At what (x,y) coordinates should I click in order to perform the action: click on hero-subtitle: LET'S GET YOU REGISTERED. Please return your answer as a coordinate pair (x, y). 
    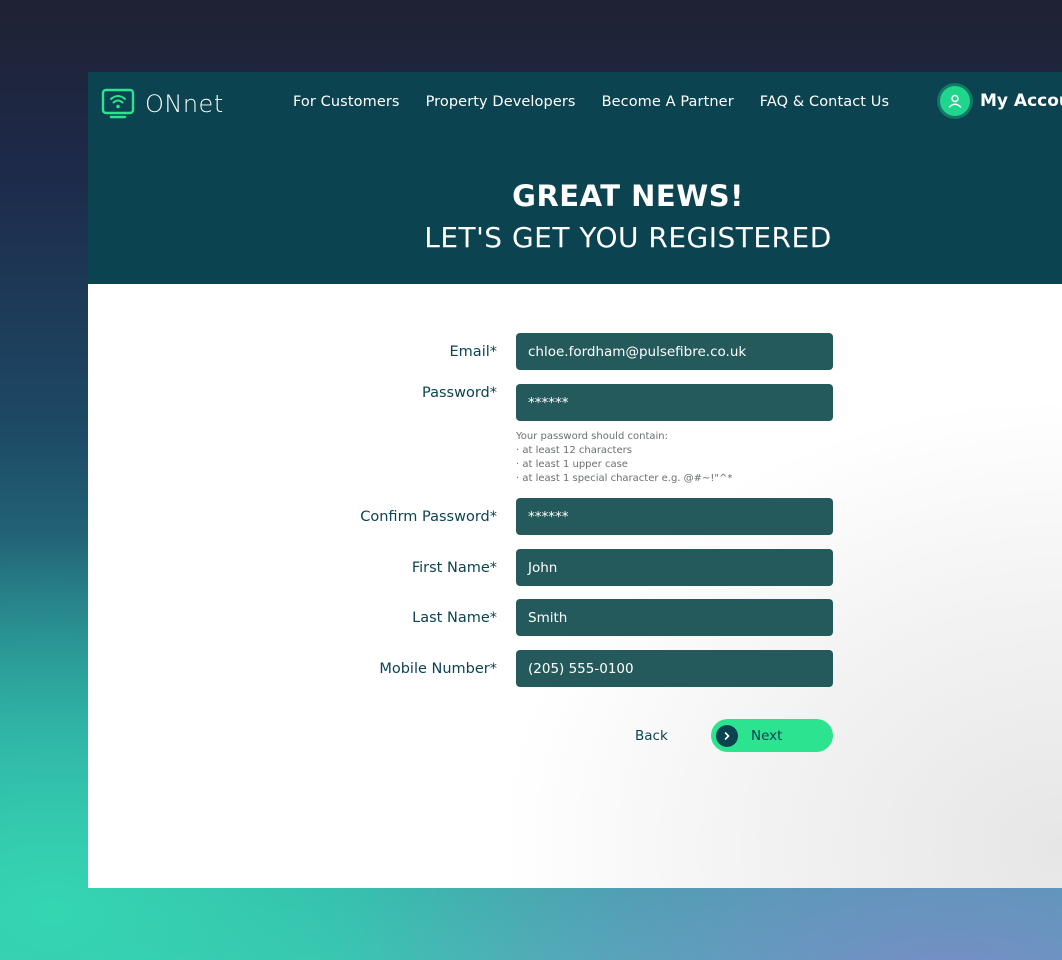
    Looking at the image, I should click on (628, 237).